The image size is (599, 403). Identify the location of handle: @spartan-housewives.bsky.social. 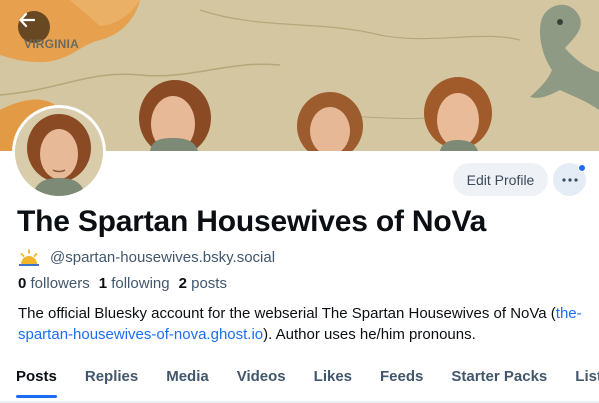
(162, 257).